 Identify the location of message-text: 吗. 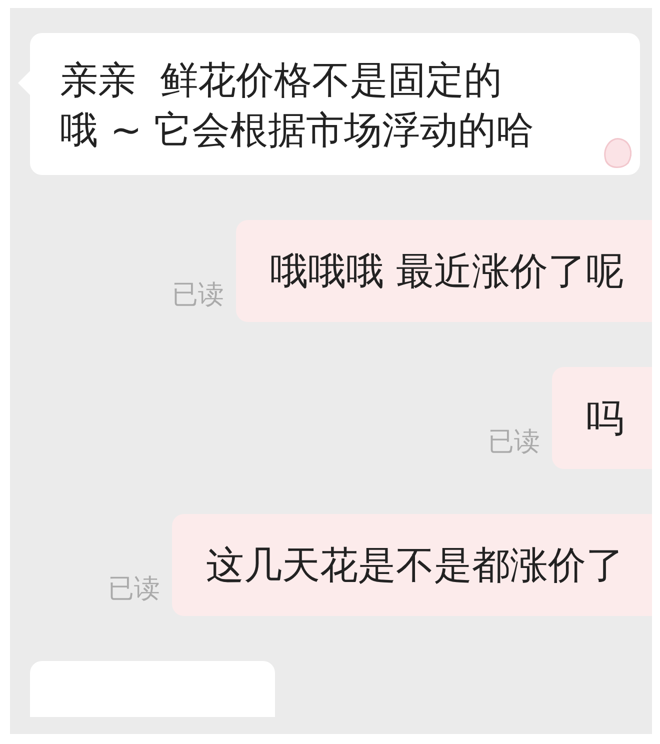
(605, 418).